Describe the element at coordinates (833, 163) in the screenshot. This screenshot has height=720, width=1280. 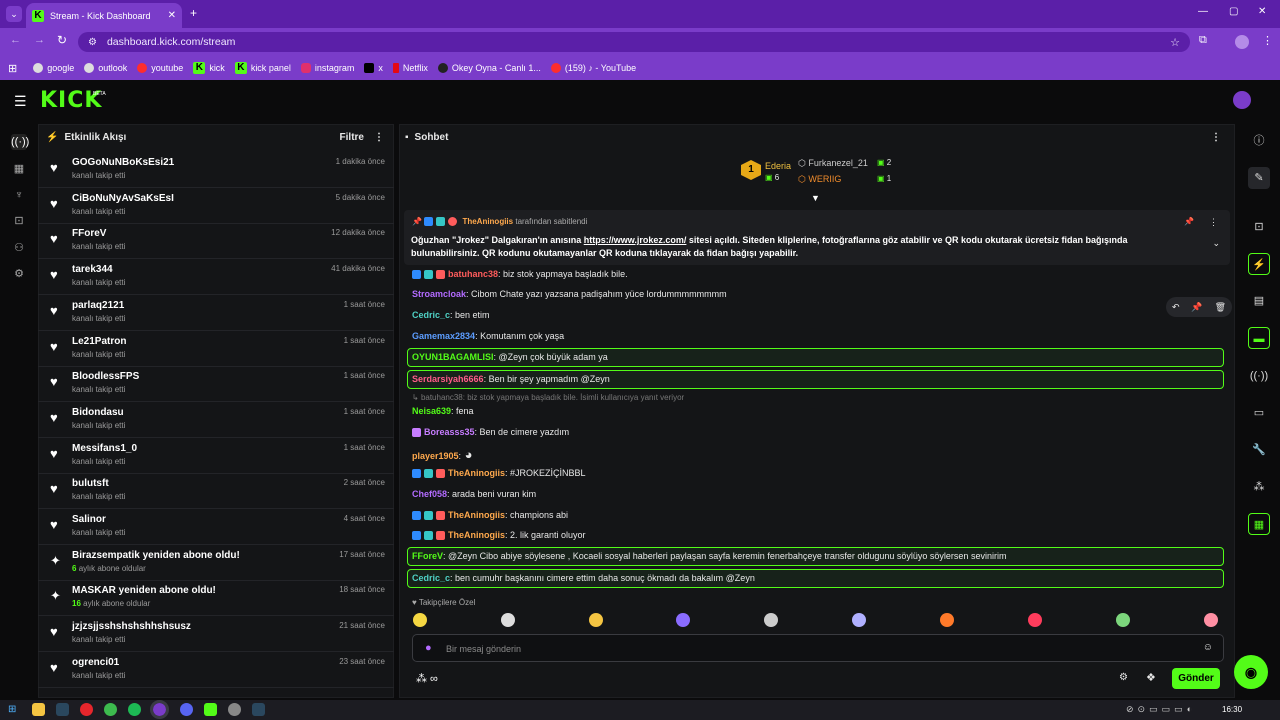
I see `leader-second: ⬡ Furkanezel_21` at that location.